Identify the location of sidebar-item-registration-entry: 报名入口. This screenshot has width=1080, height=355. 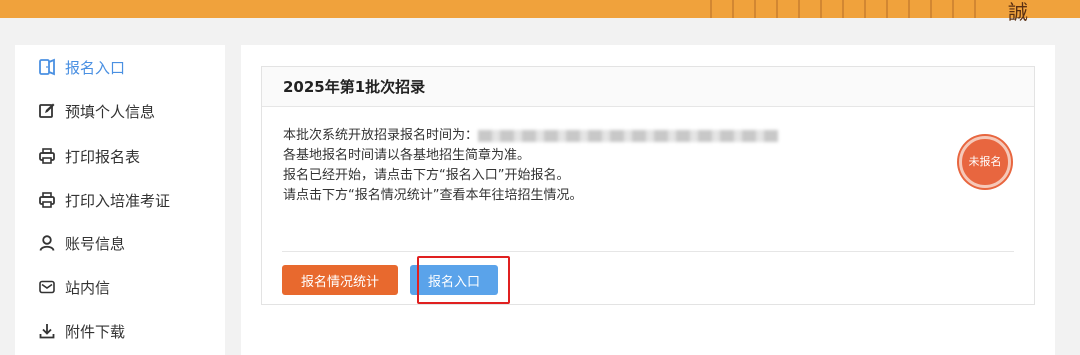
(81, 67).